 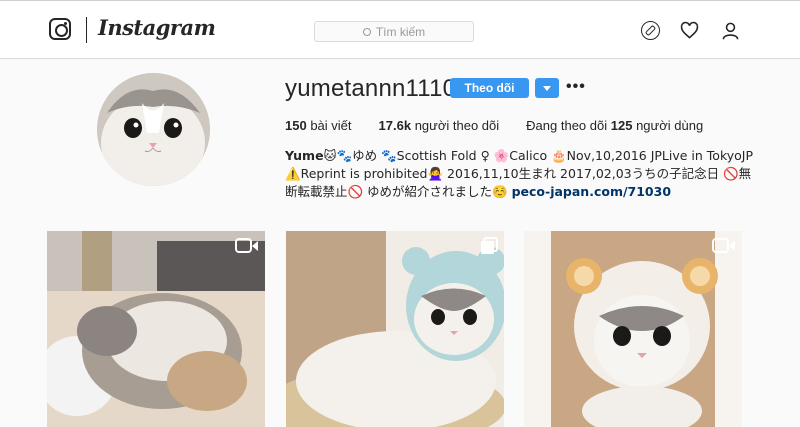 I want to click on search-placeholder: Tìm kiếm, so click(x=400, y=31).